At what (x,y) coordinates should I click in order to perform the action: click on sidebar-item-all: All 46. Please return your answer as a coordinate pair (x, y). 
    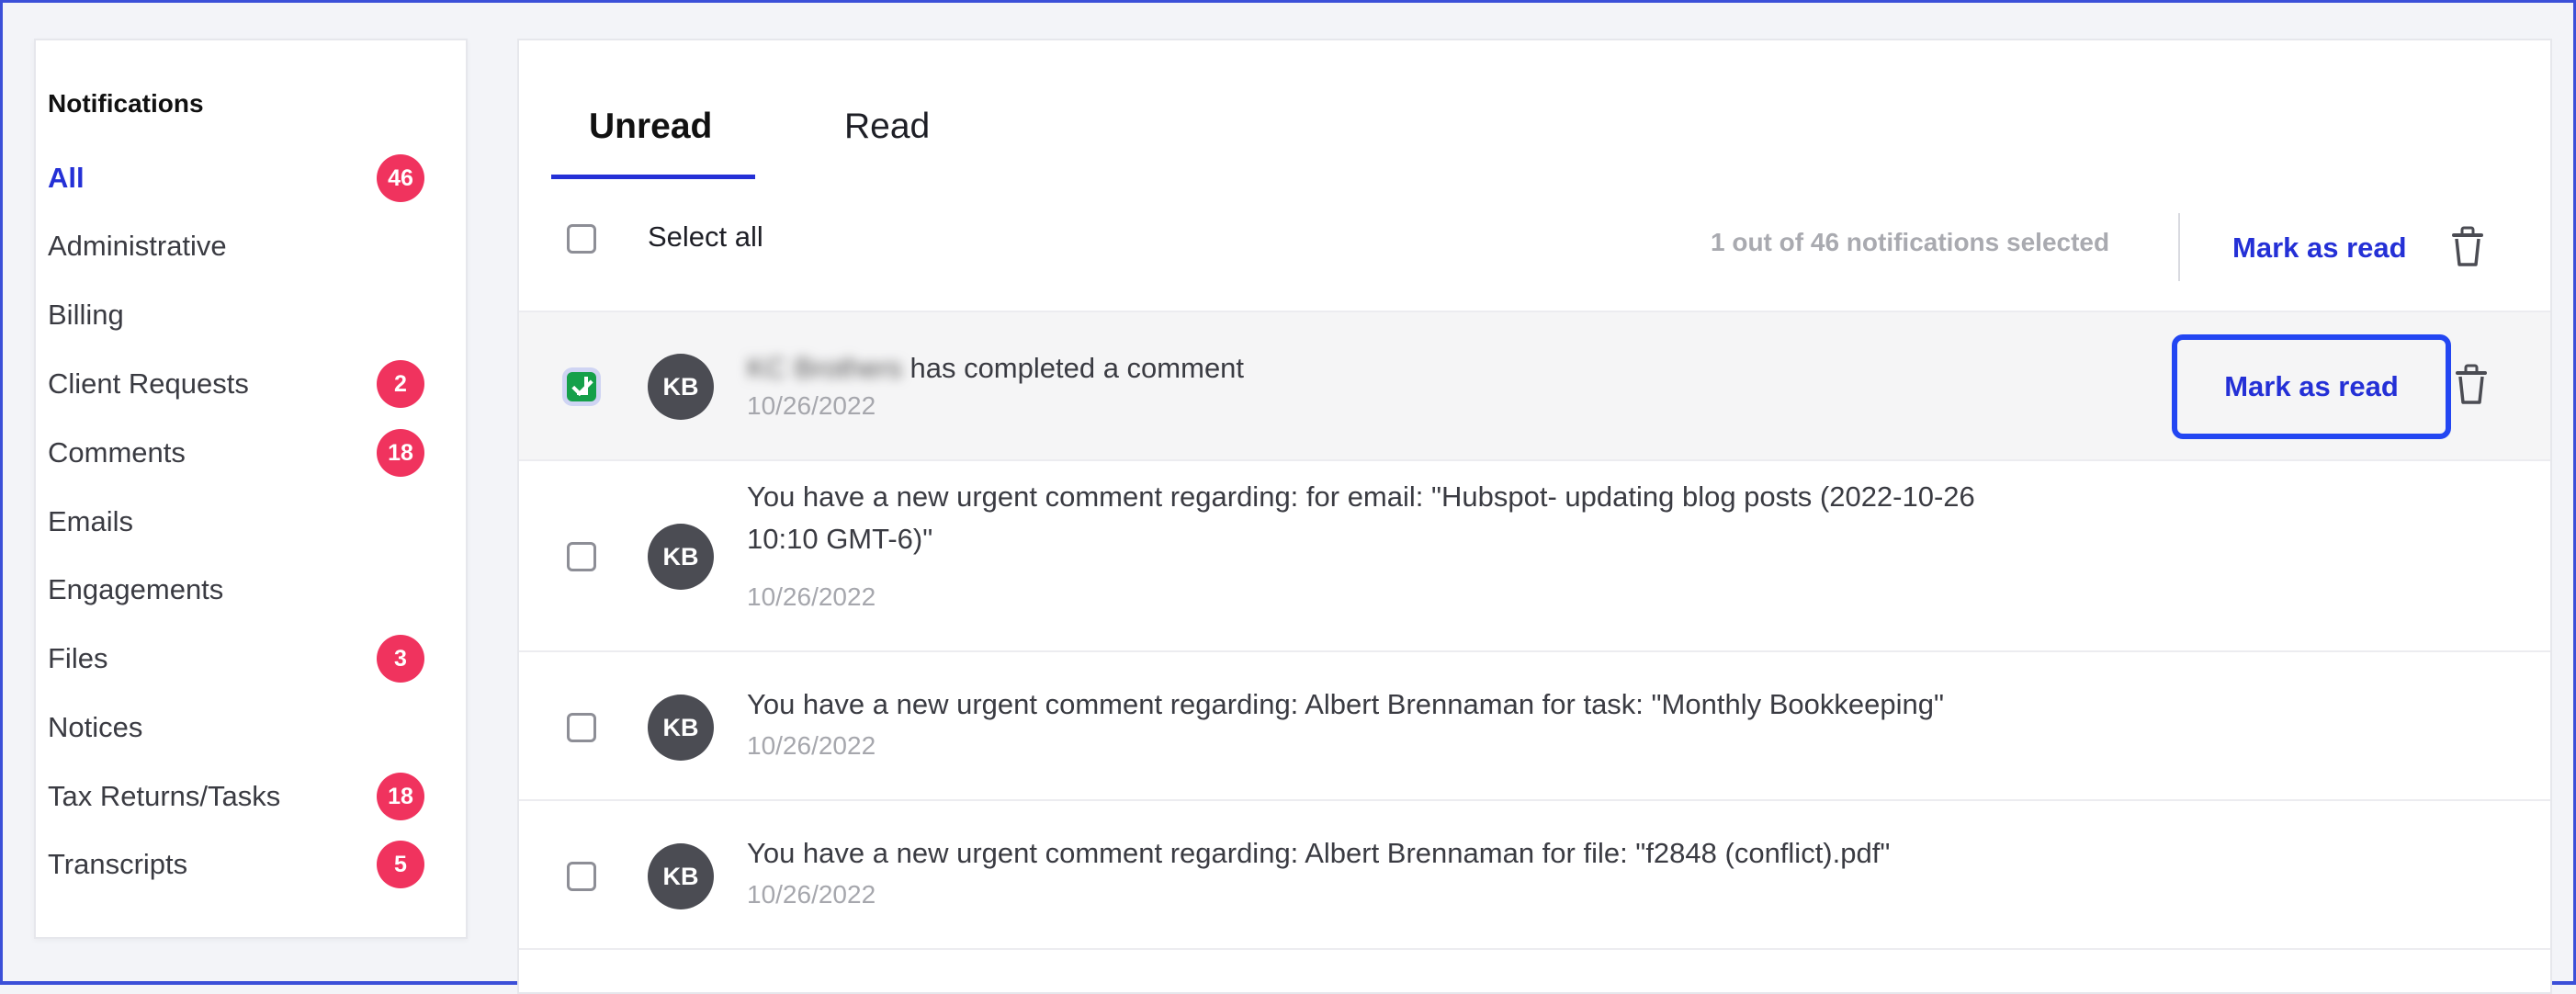
    Looking at the image, I should click on (236, 178).